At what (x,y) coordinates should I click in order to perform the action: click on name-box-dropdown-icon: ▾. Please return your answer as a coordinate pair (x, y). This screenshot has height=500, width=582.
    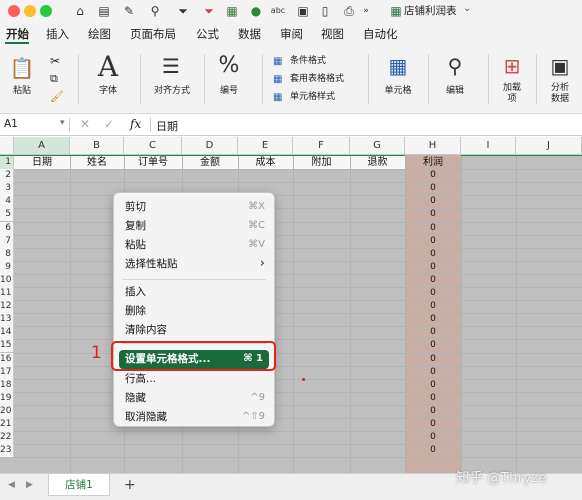
    Looking at the image, I should click on (62, 123).